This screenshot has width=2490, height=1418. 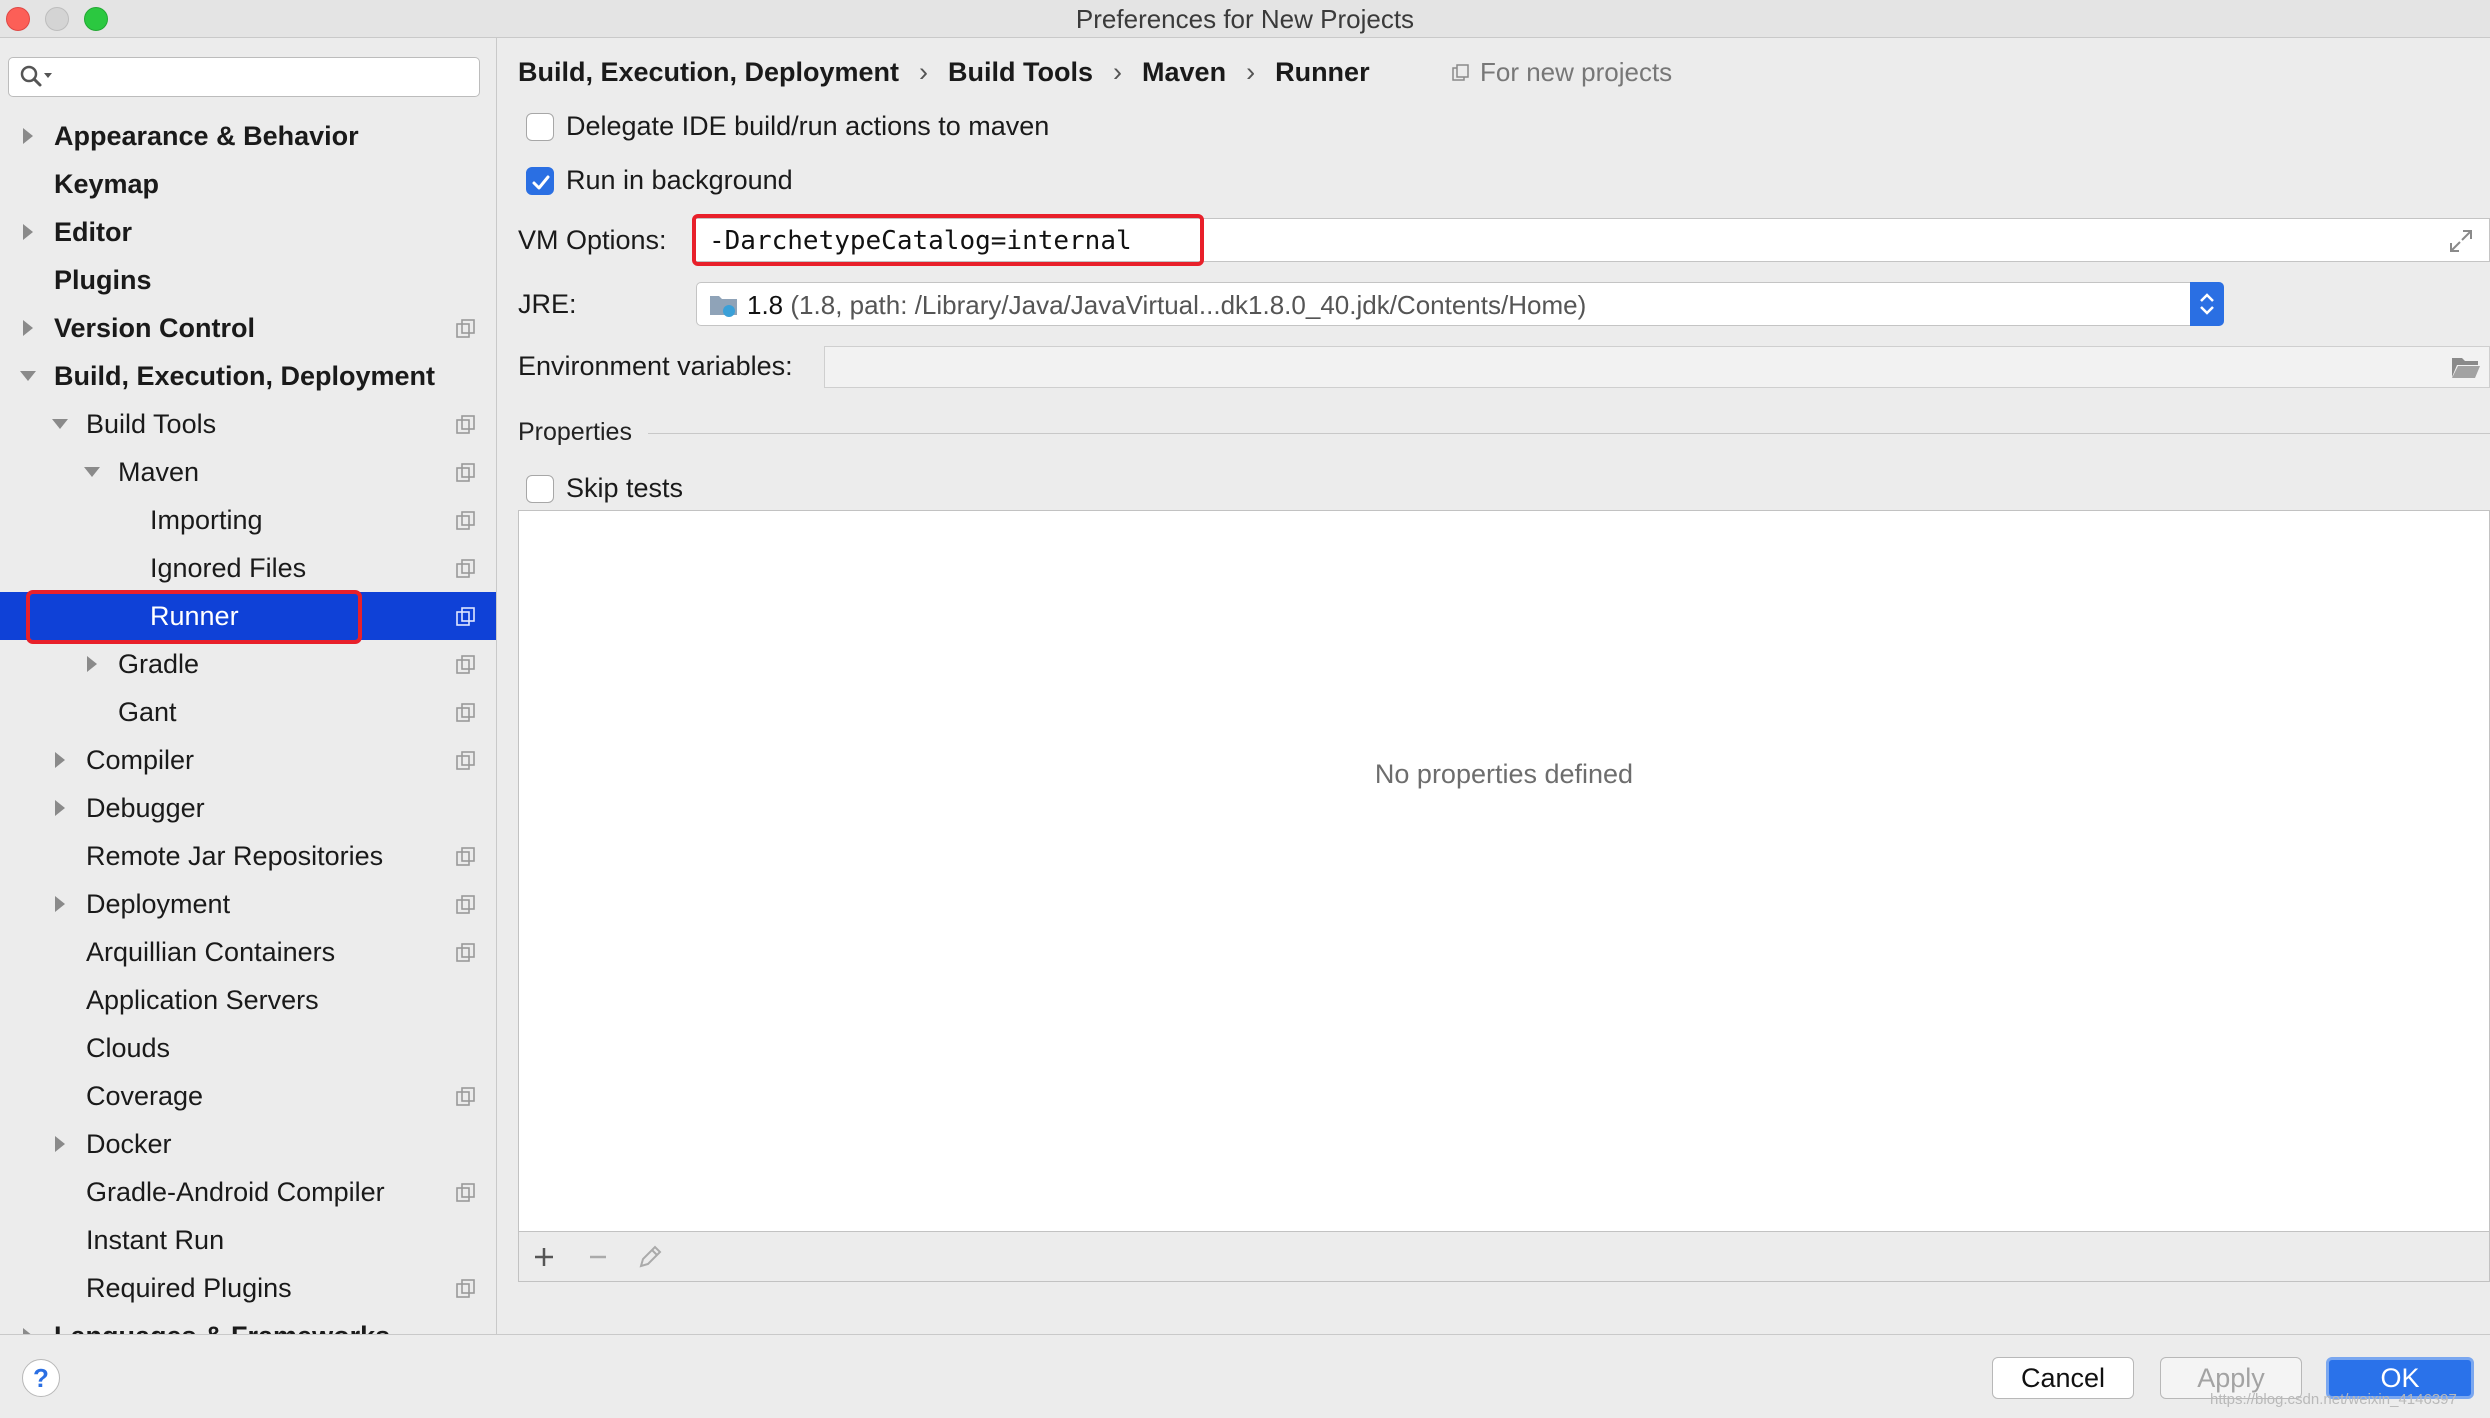 What do you see at coordinates (1020, 72) in the screenshot?
I see `breadcrumb-item: Build Tools` at bounding box center [1020, 72].